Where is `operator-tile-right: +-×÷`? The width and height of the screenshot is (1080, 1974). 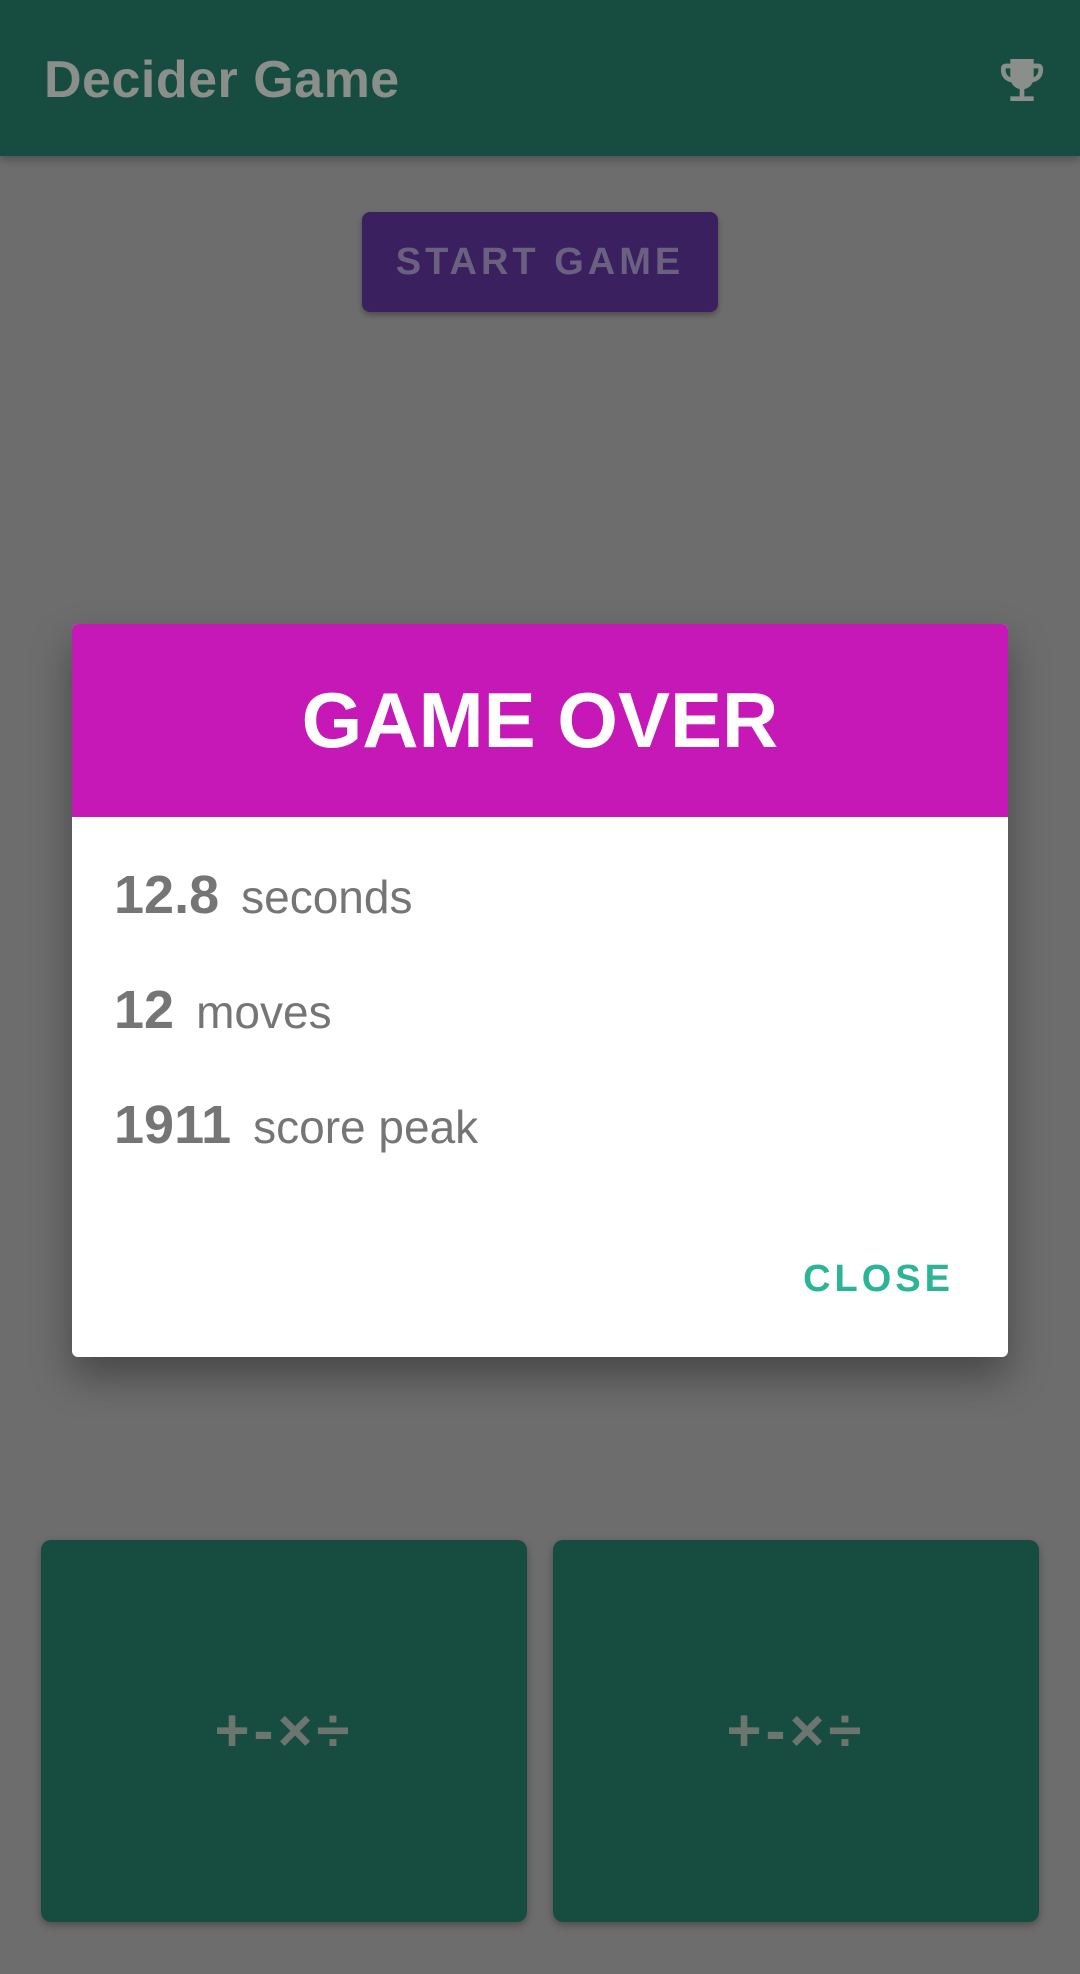 operator-tile-right: +-×÷ is located at coordinates (796, 1731).